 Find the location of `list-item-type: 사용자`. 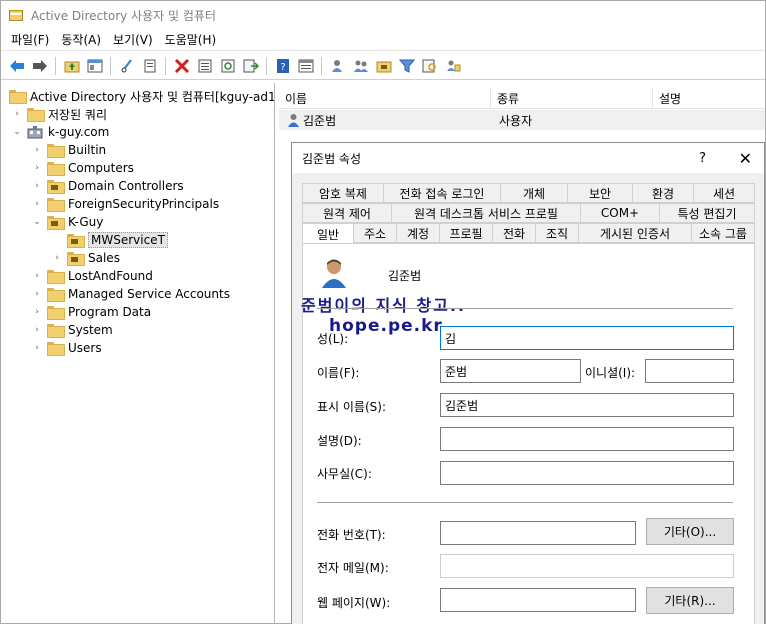

list-item-type: 사용자 is located at coordinates (516, 120).